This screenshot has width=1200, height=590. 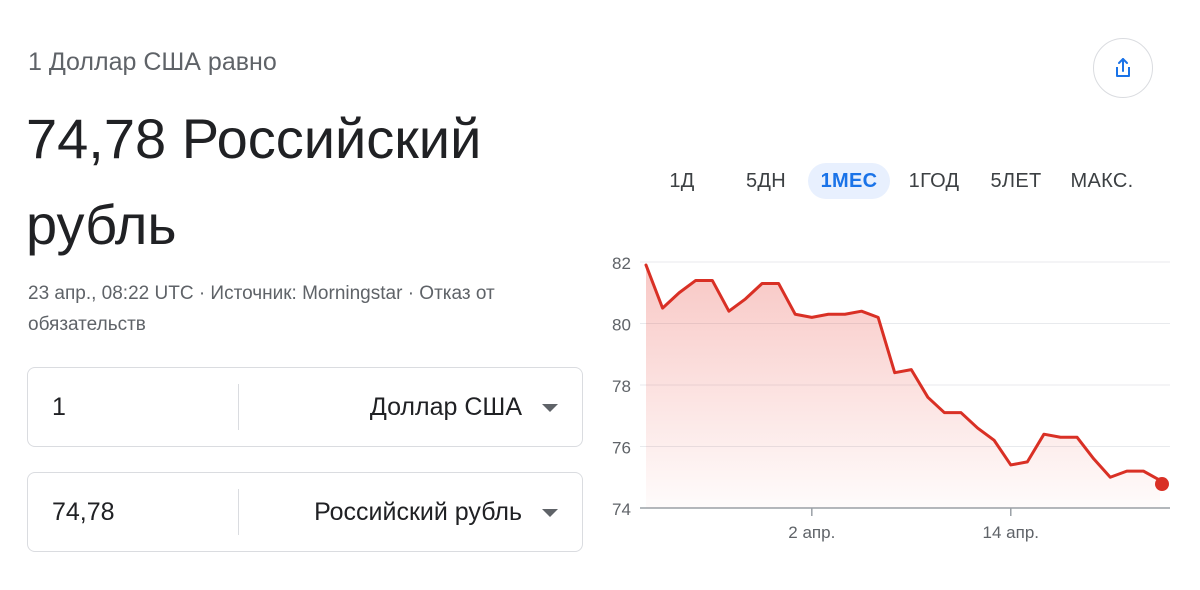 I want to click on x-tick-label: 2 апр., so click(x=811, y=532).